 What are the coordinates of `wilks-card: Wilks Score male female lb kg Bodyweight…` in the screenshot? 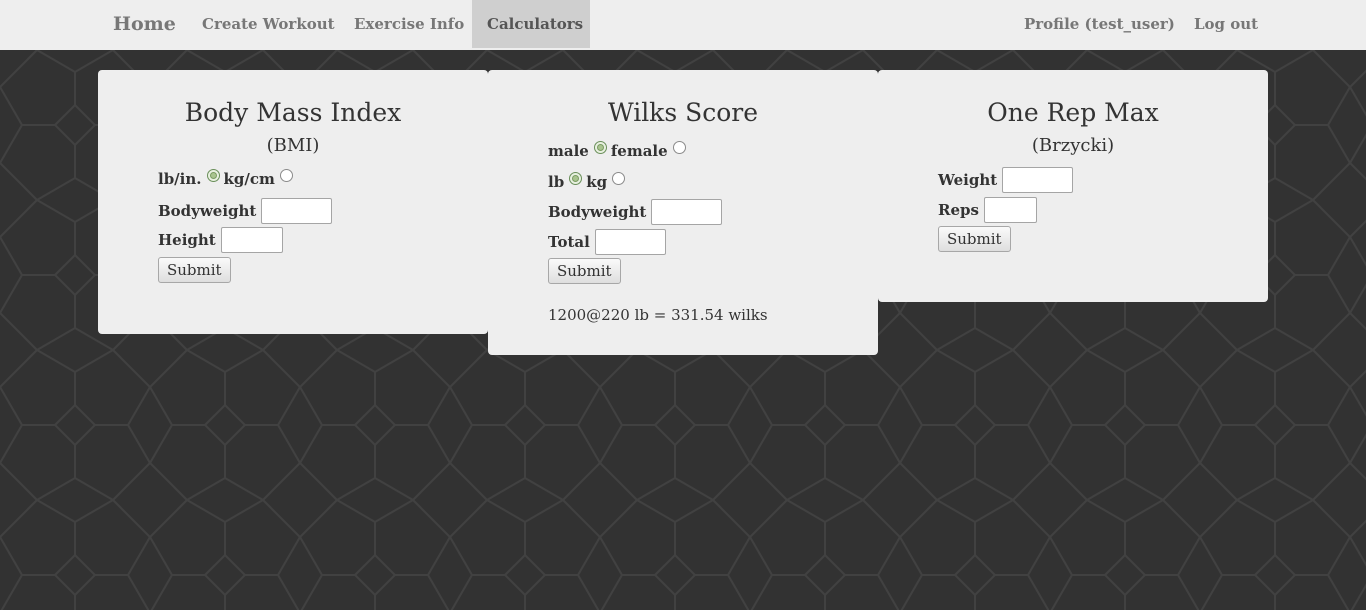 It's located at (683, 212).